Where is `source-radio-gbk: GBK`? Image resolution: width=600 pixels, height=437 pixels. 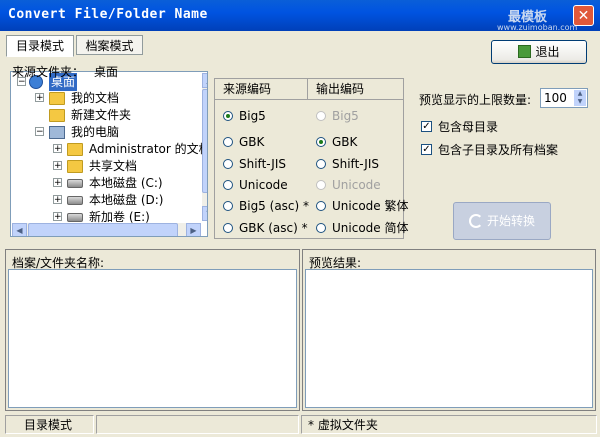
source-radio-gbk: GBK is located at coordinates (243, 142).